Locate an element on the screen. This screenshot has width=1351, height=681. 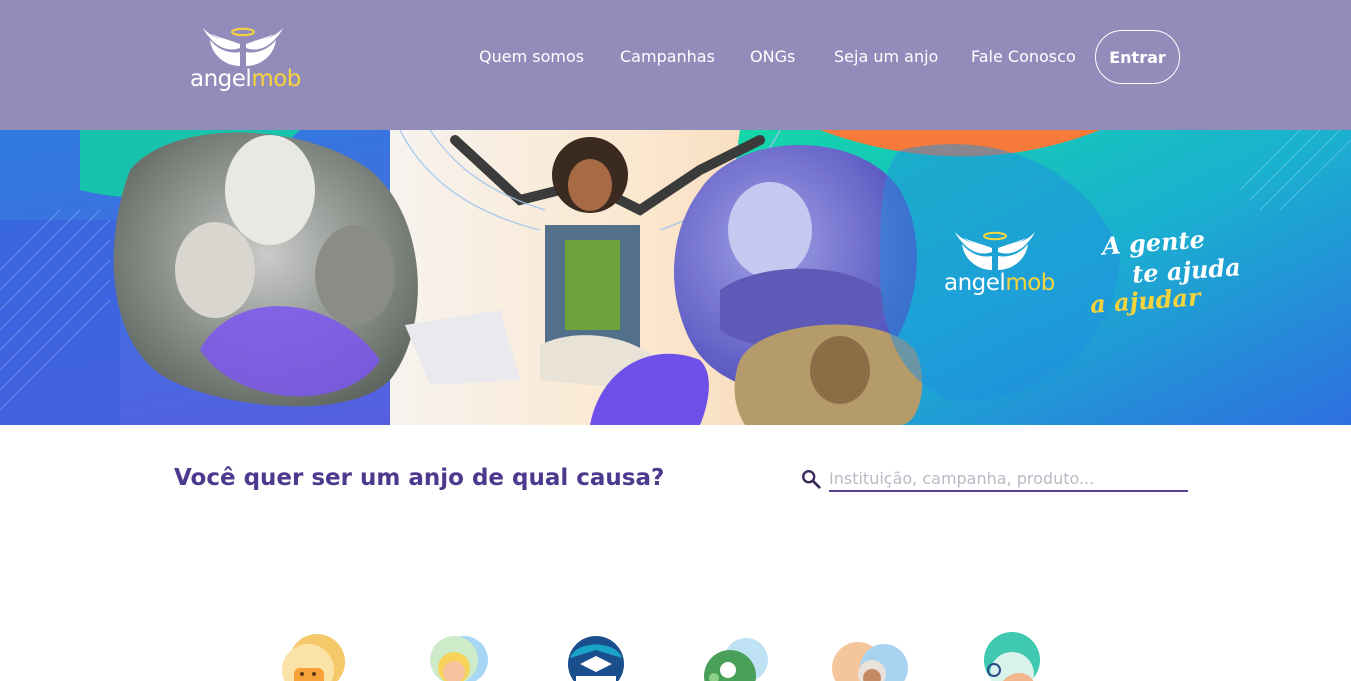
brand-logo: angelmob is located at coordinates (244, 62).